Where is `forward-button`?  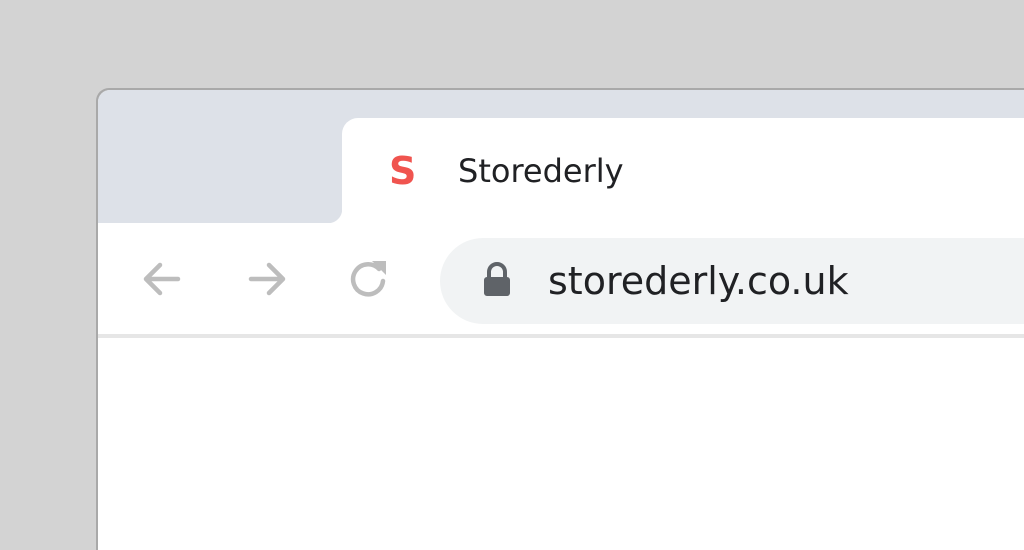 forward-button is located at coordinates (267, 279).